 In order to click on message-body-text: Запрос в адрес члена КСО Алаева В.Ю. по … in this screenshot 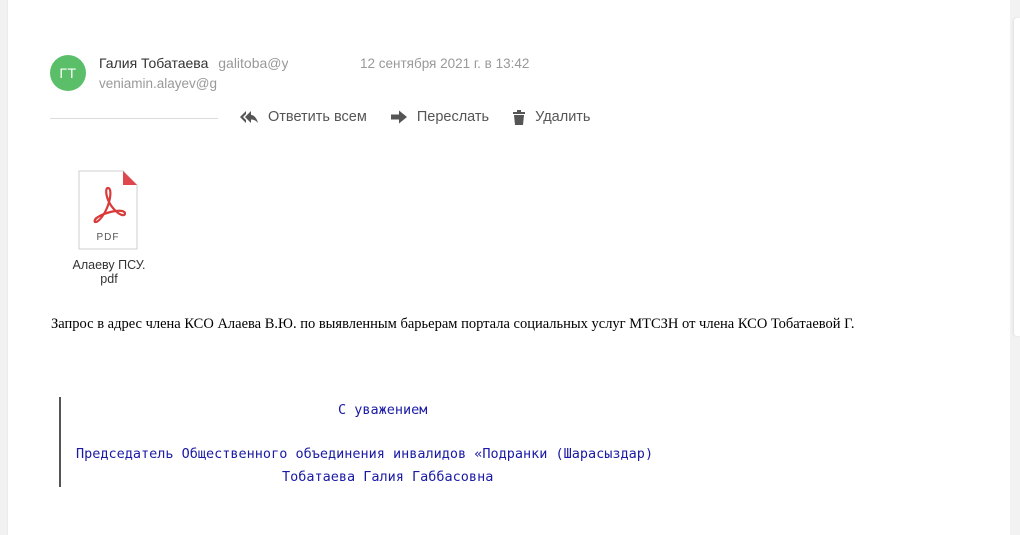, I will do `click(453, 324)`.